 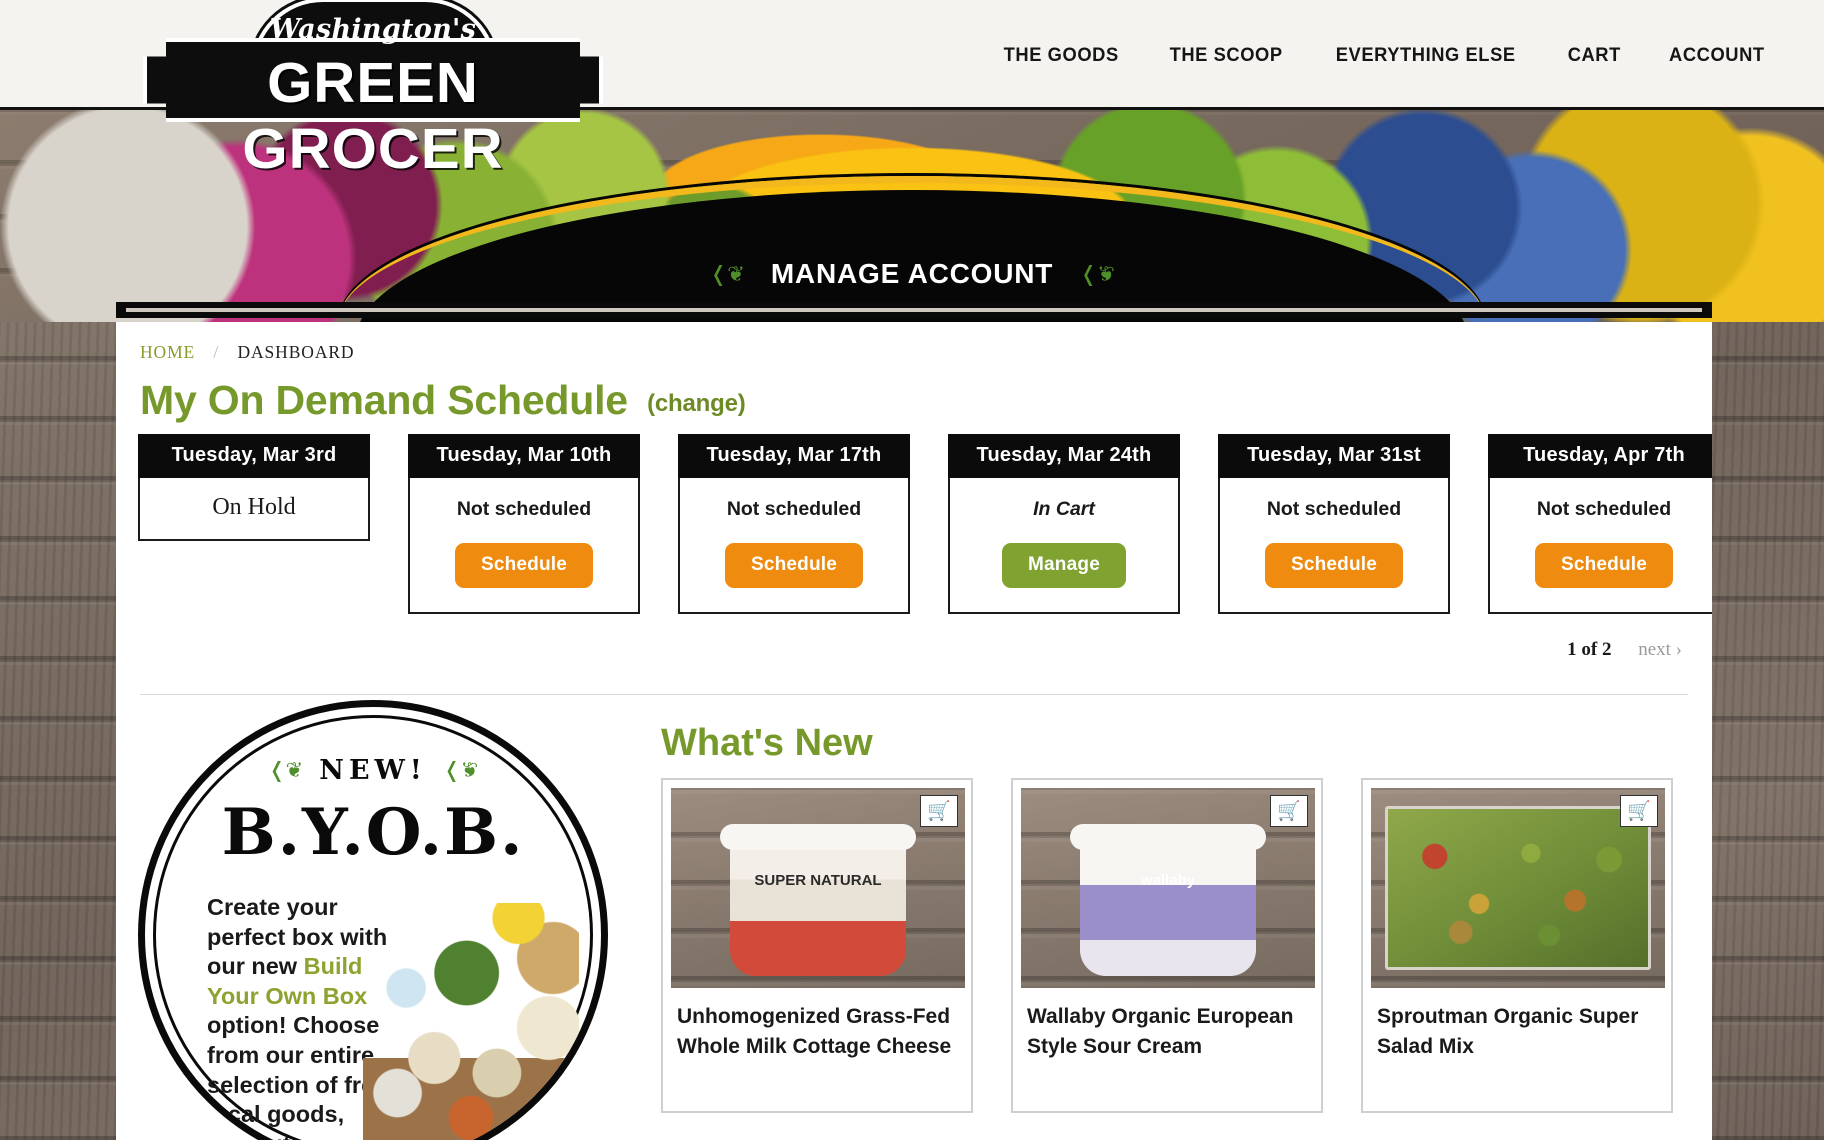 What do you see at coordinates (254, 456) in the screenshot?
I see `schedule-card-date: Tuesday, Mar 3rd` at bounding box center [254, 456].